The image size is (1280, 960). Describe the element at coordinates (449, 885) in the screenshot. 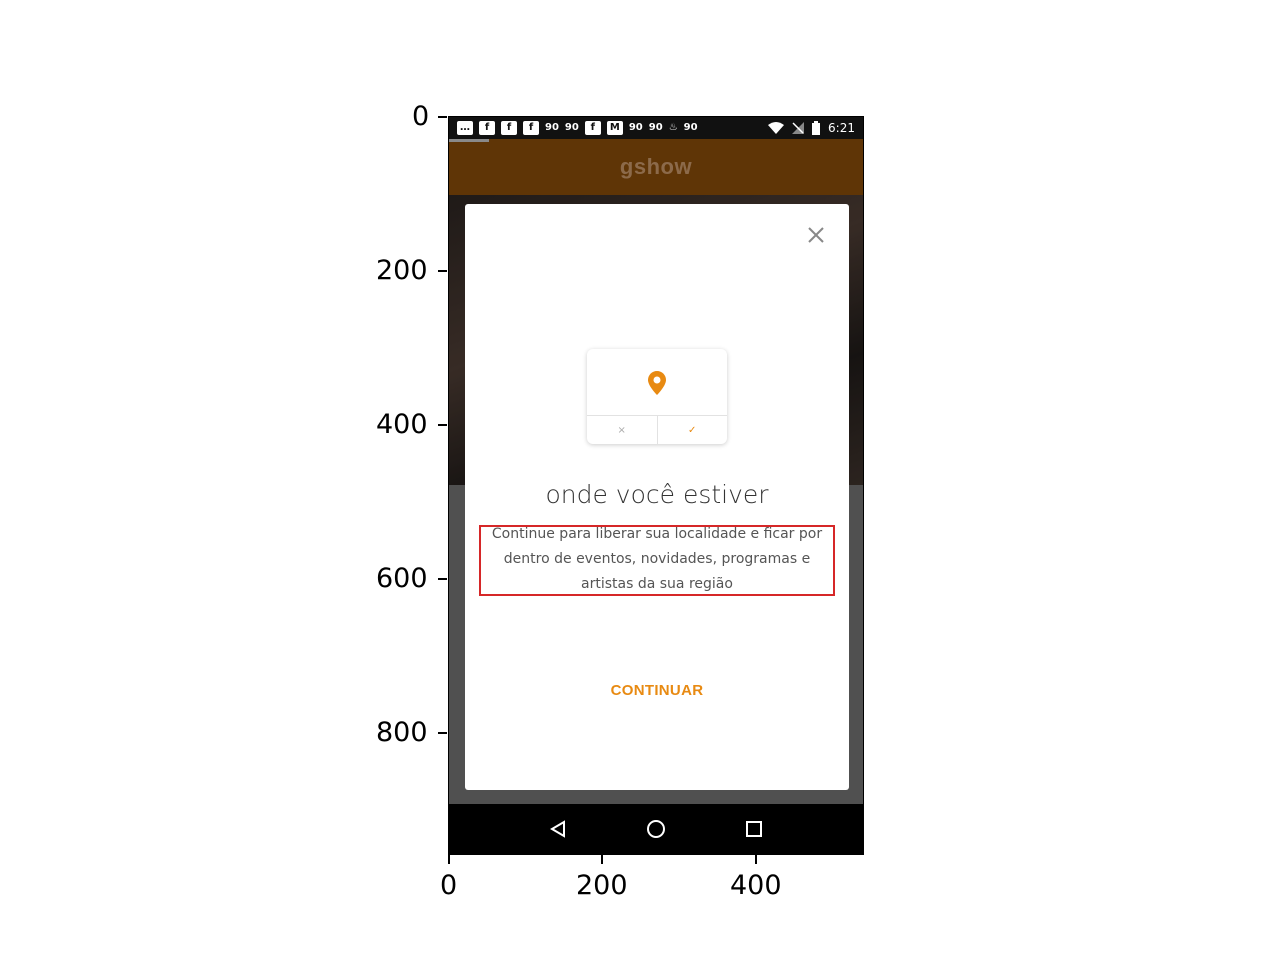

I see `x-tick-label: 0` at that location.